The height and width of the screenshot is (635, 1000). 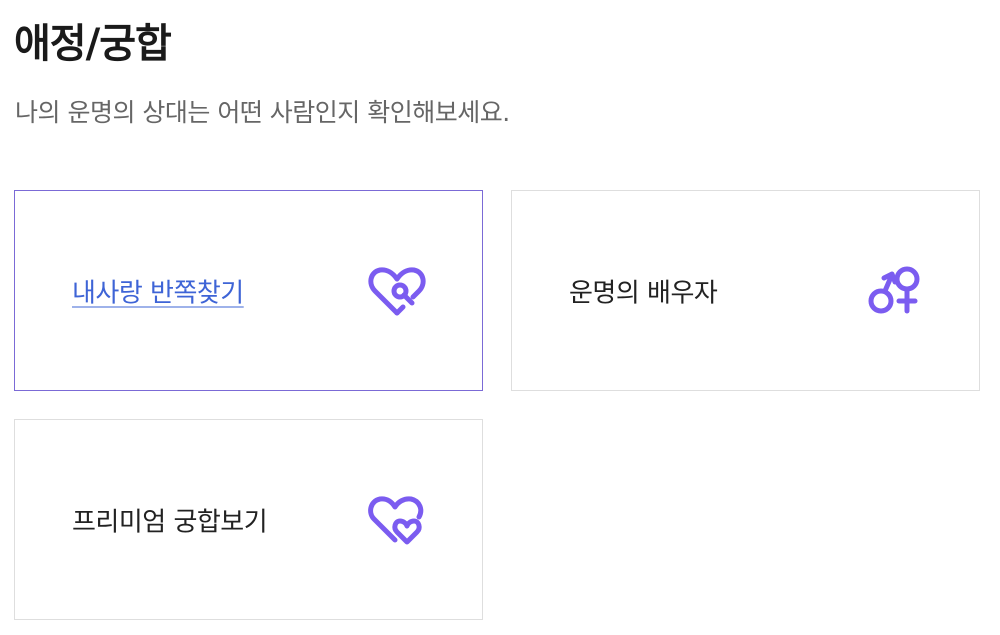 What do you see at coordinates (262, 112) in the screenshot?
I see `page-subtitle: 나의 운명의 상대는 어떤 사람인지 확인해보세요.` at bounding box center [262, 112].